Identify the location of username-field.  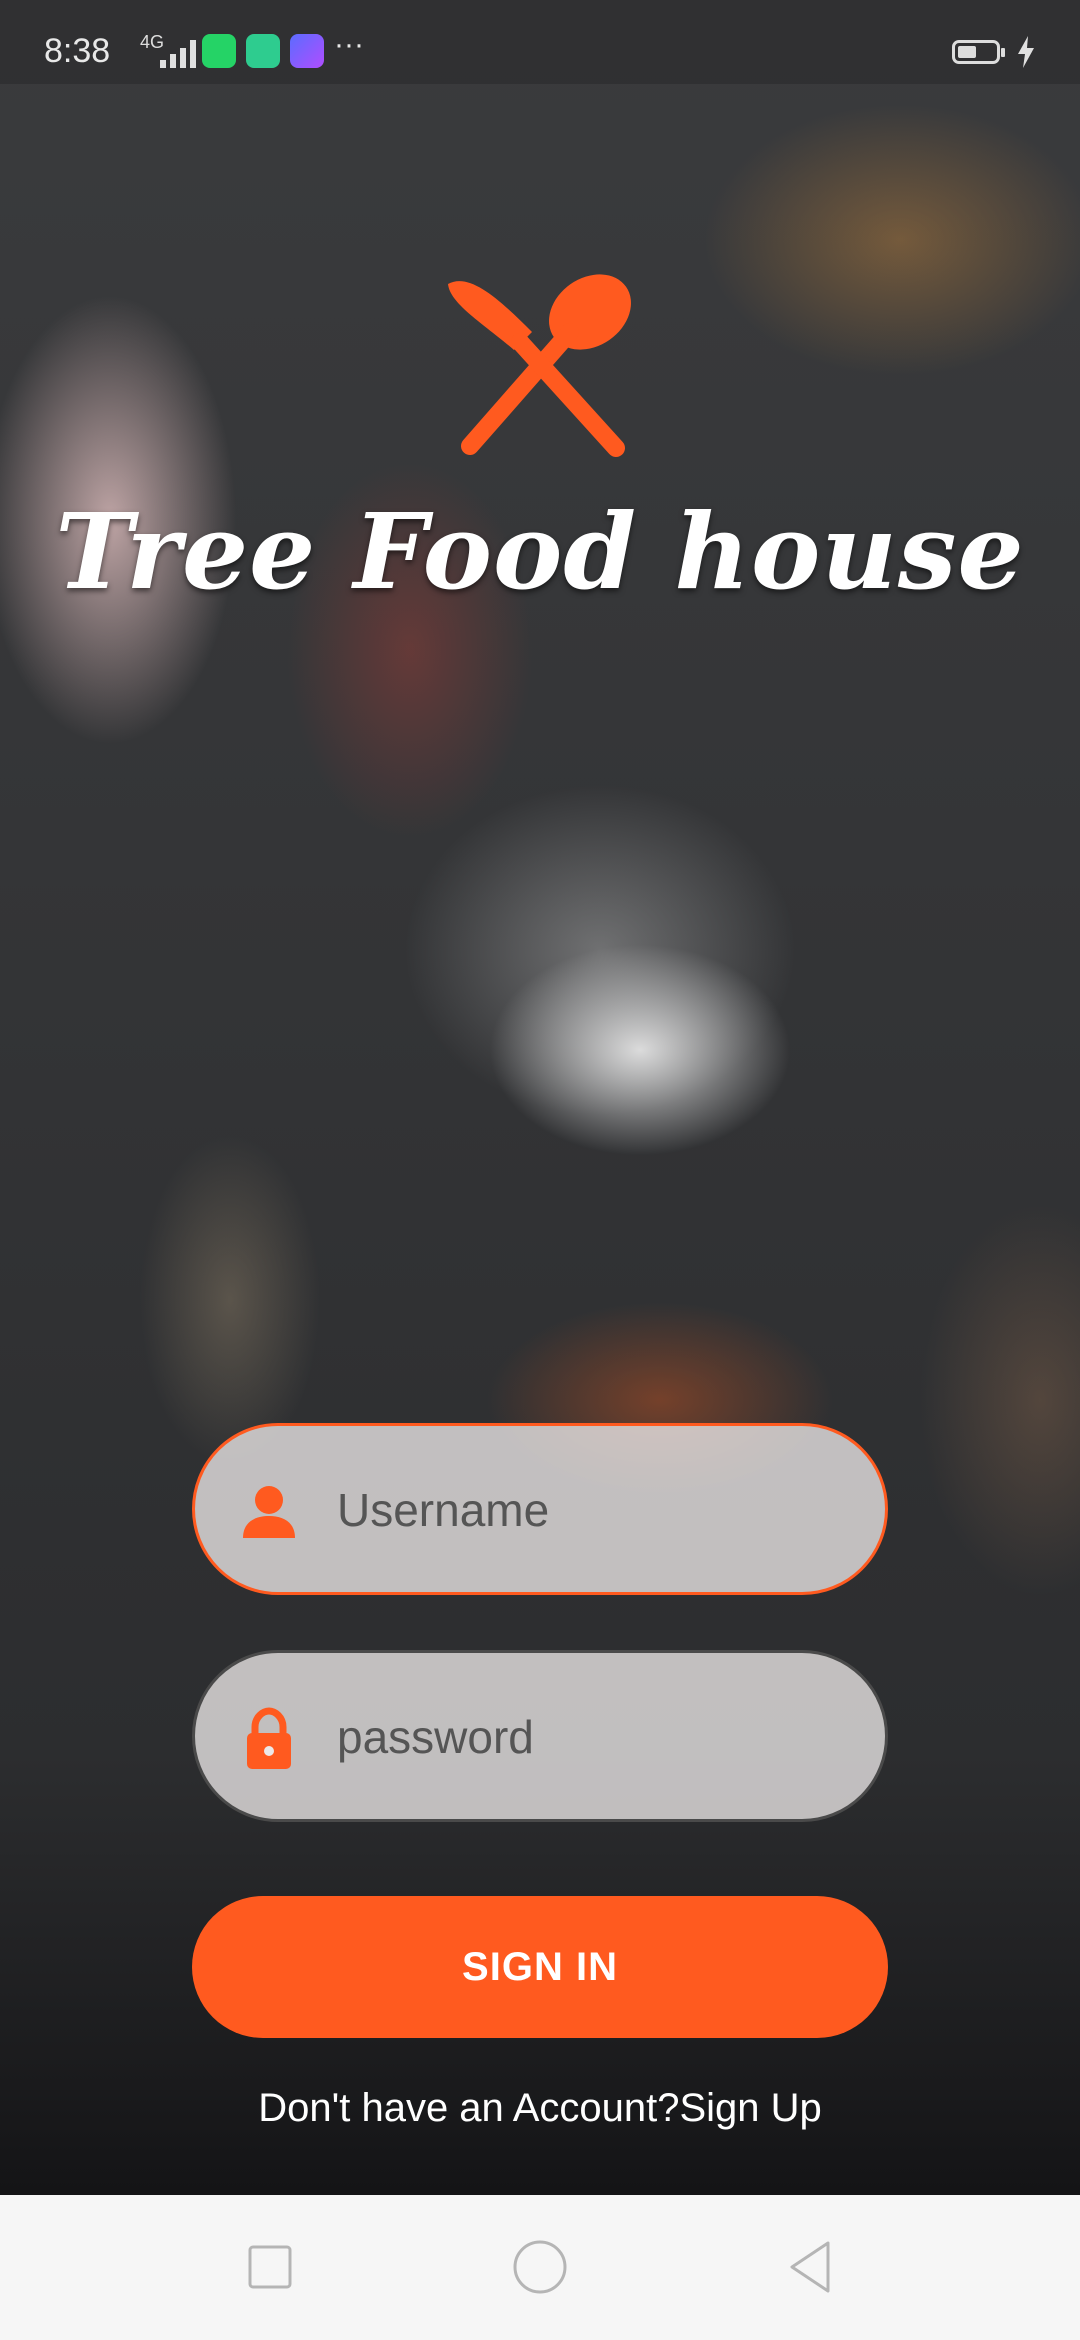
(540, 1509).